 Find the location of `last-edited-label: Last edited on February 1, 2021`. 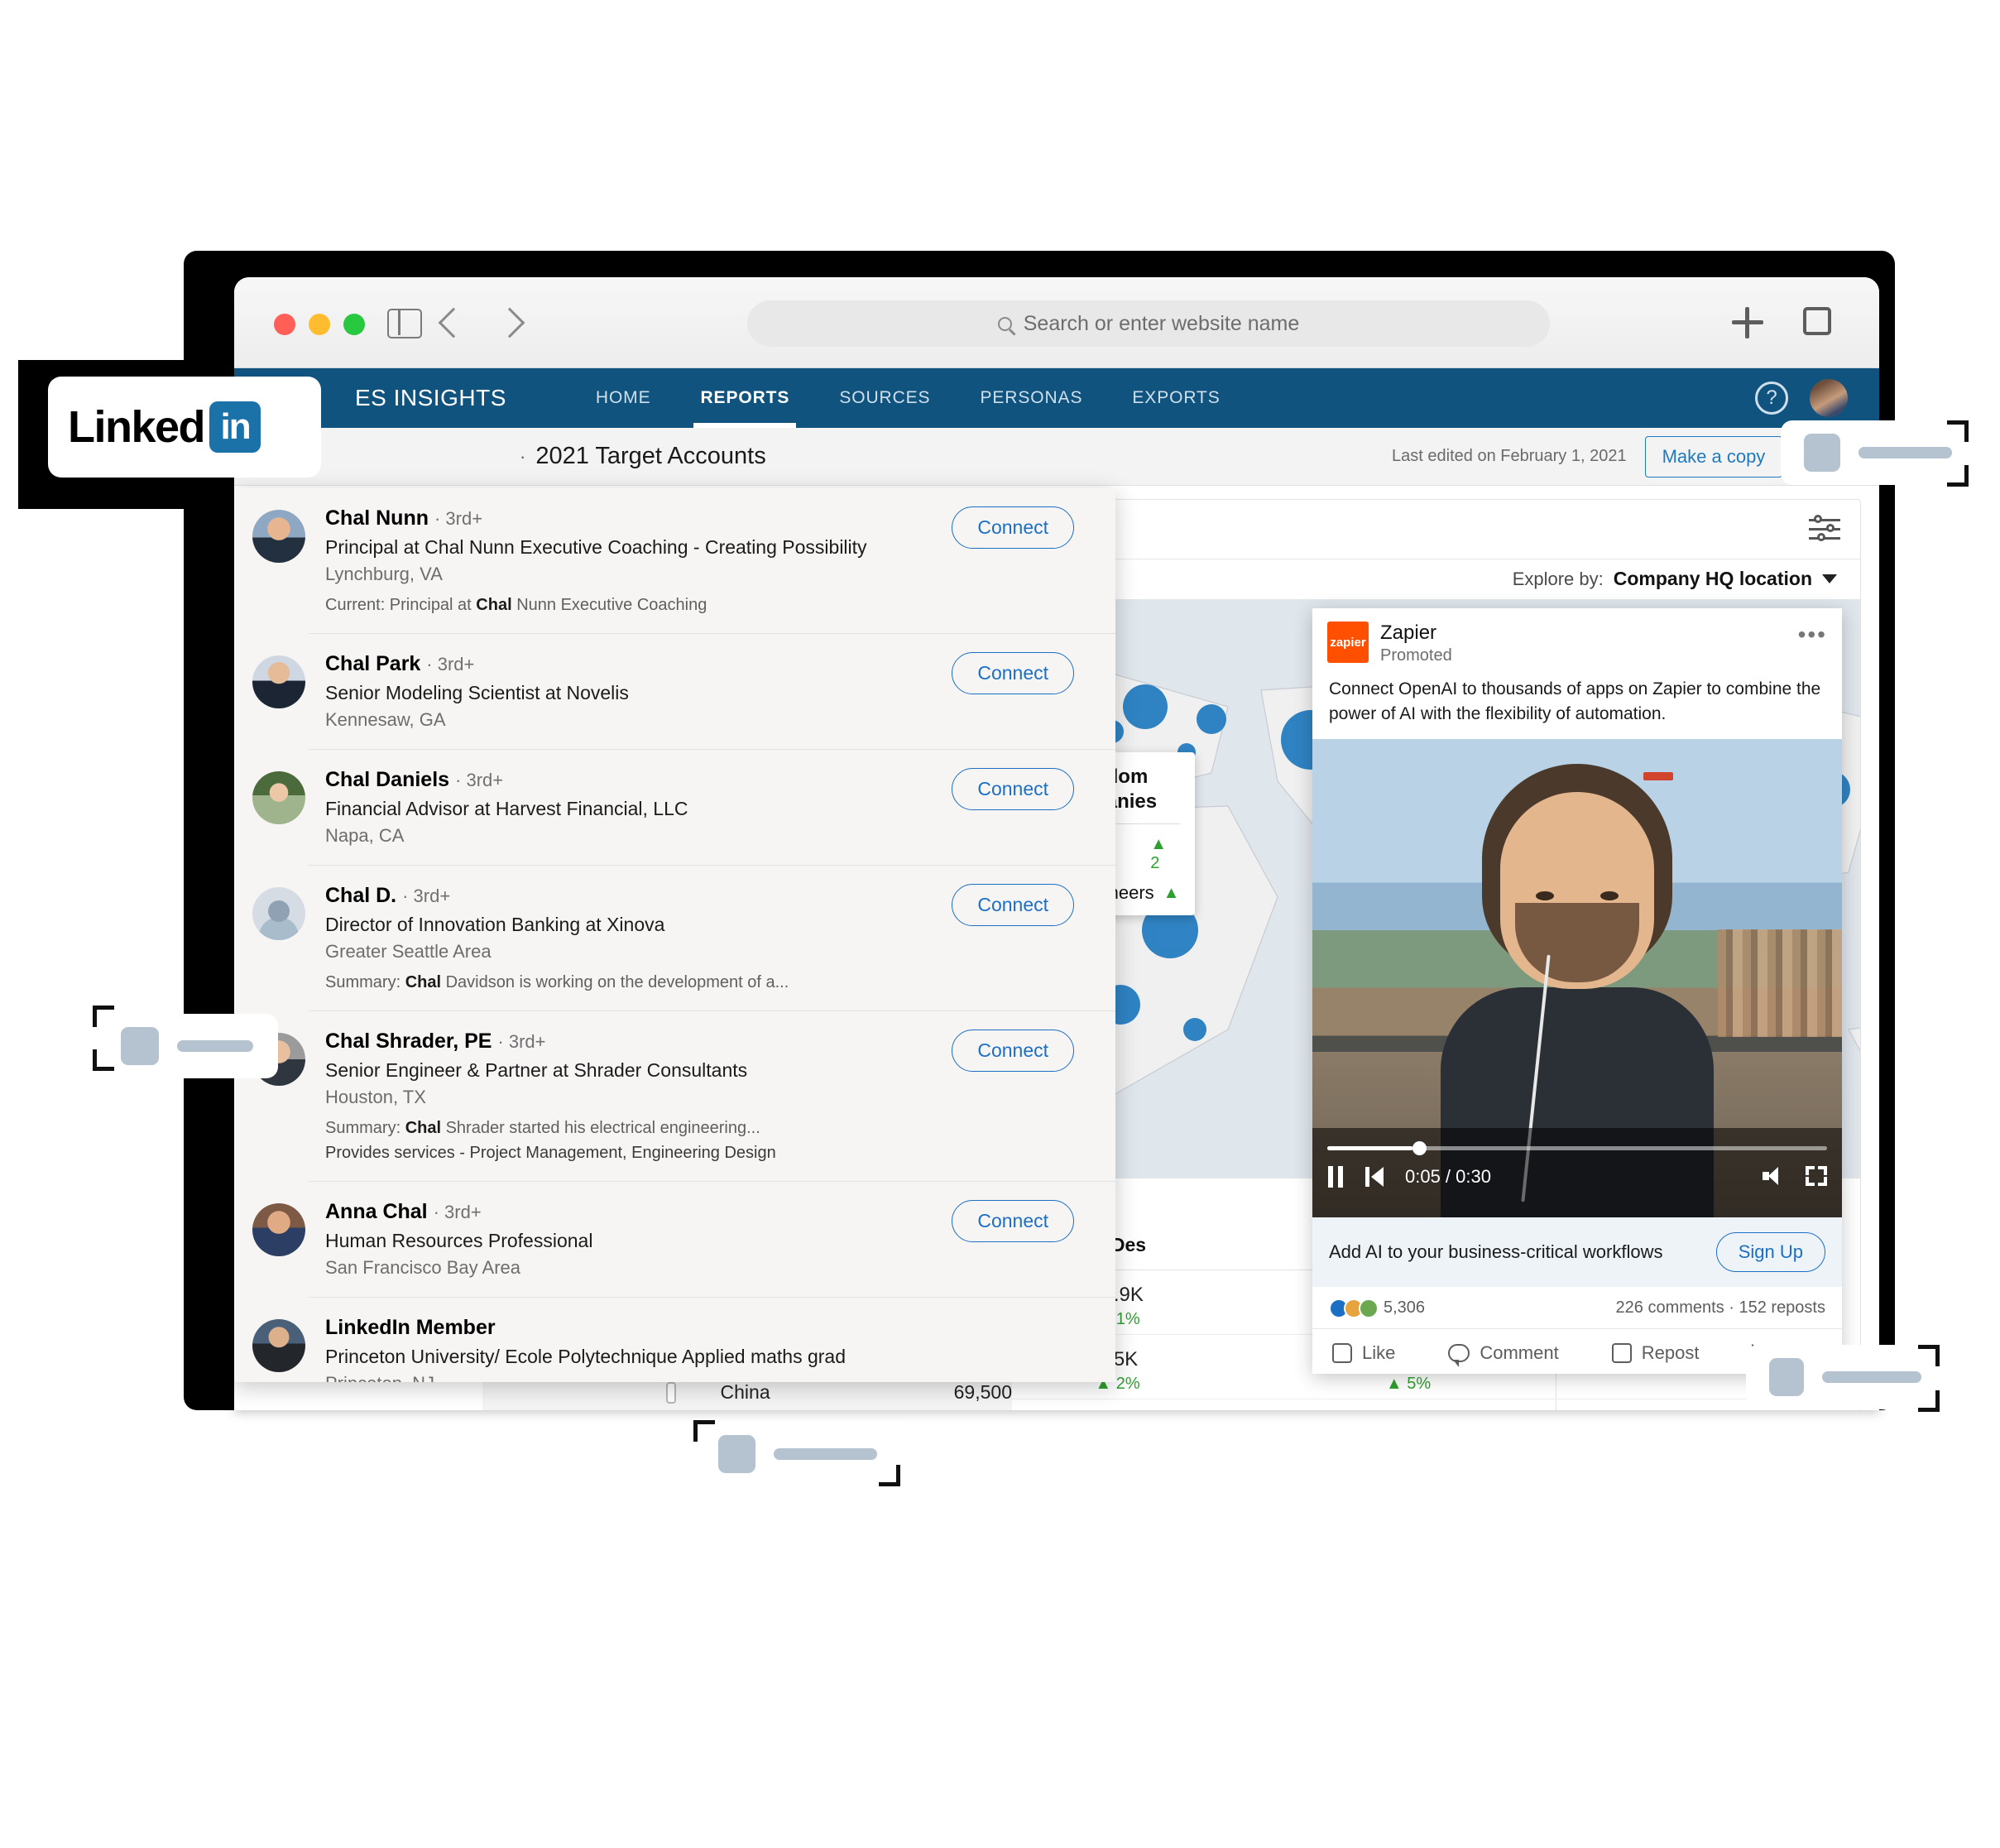

last-edited-label: Last edited on February 1, 2021 is located at coordinates (1509, 456).